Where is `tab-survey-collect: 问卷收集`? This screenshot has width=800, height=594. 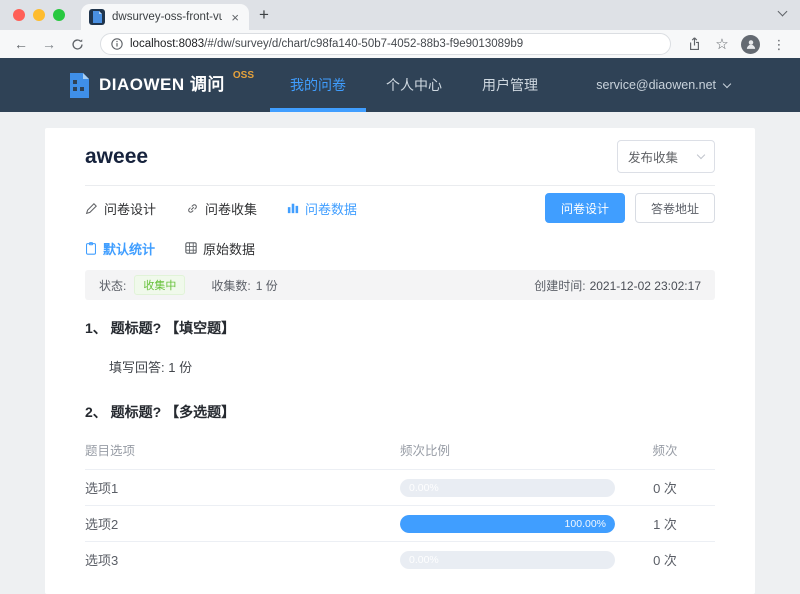 tab-survey-collect: 问卷收集 is located at coordinates (221, 208).